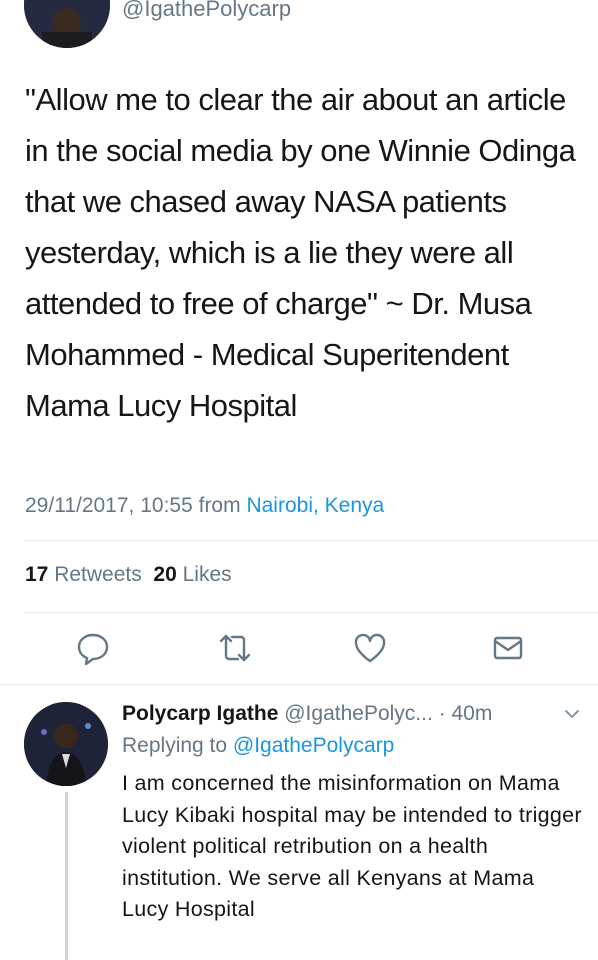 Image resolution: width=598 pixels, height=960 pixels. I want to click on retweets-stat: 17 Retweets, so click(83, 574).